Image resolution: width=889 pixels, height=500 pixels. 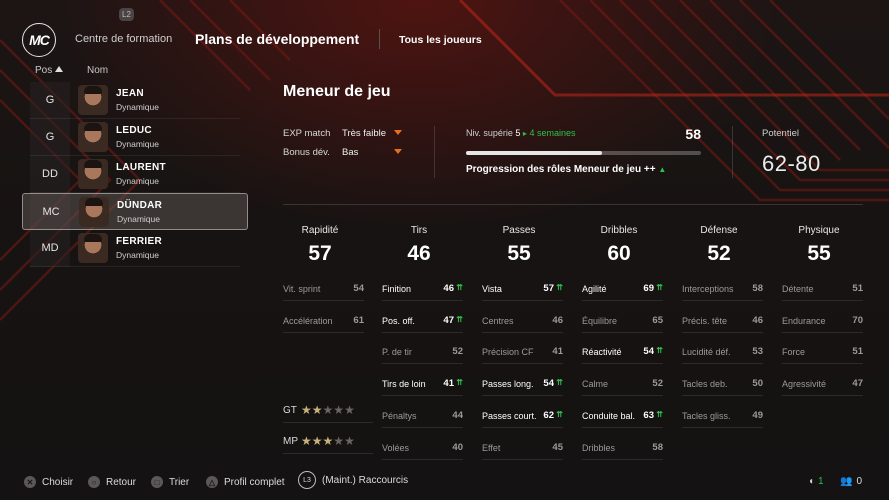 I want to click on attribute-stat: Conduite bal. 63 ⇈, so click(x=622, y=417).